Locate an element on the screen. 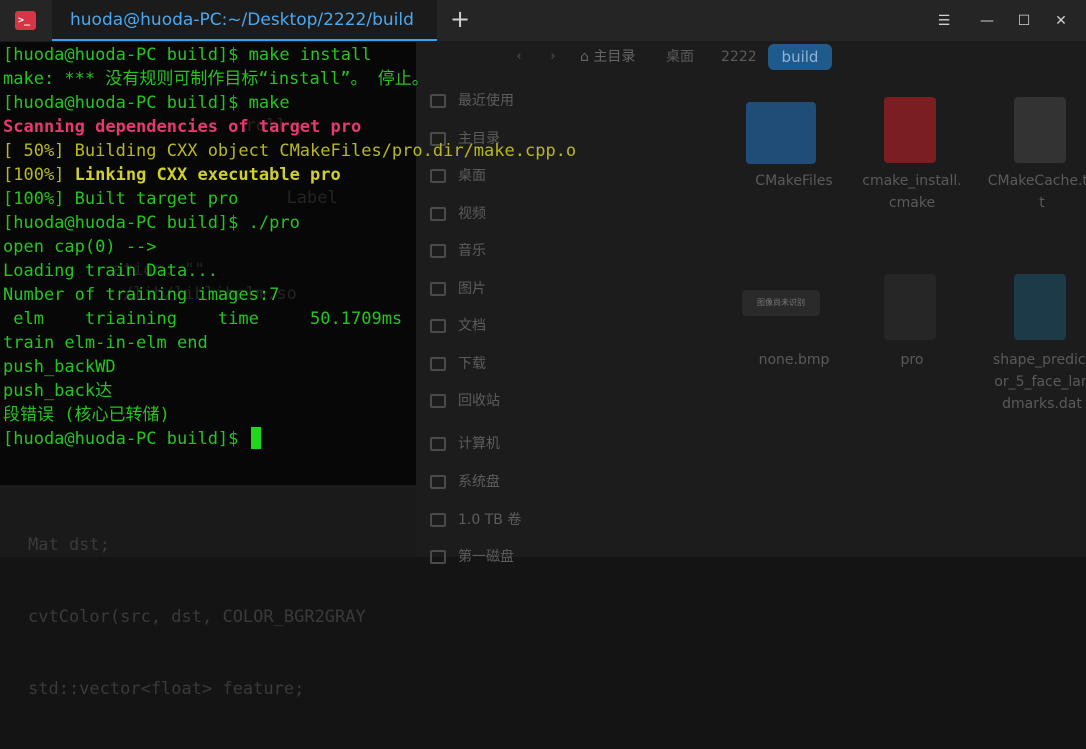  terminal-line: [huoda@huoda-PC build]$ ./pro is located at coordinates (228, 223).